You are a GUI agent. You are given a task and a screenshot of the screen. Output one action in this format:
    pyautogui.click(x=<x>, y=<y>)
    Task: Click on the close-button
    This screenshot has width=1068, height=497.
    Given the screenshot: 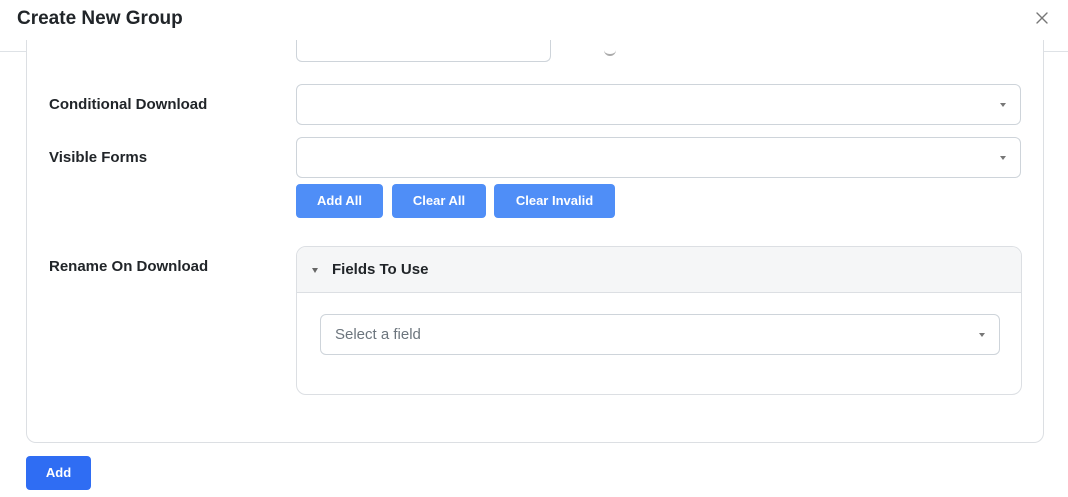 What is the action you would take?
    pyautogui.click(x=1042, y=18)
    